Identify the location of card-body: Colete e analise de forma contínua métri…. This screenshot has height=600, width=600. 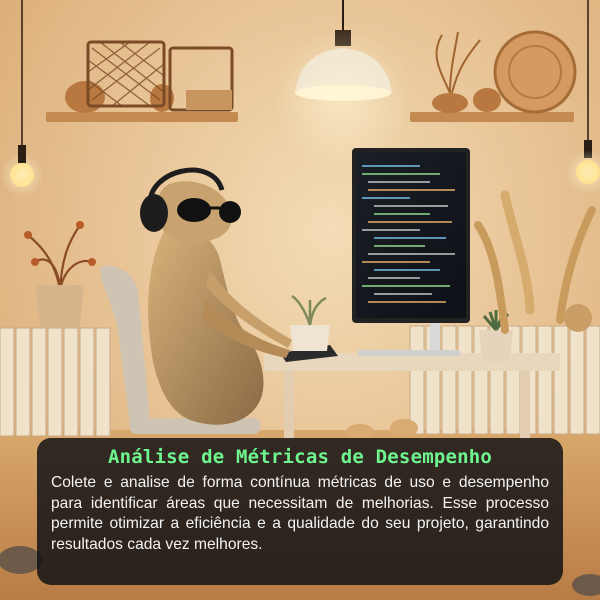
(300, 513).